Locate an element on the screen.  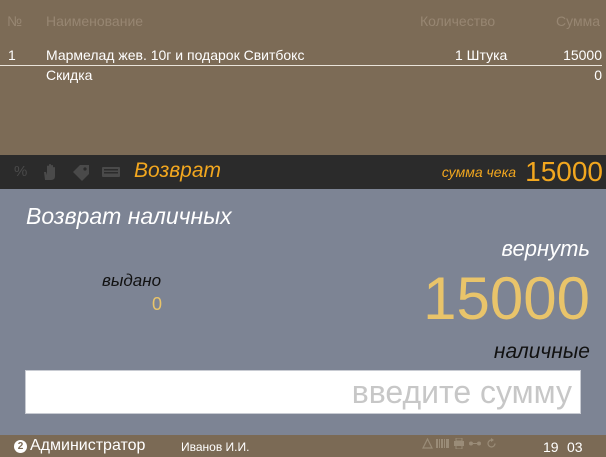
mode-title: Возврат is located at coordinates (178, 170).